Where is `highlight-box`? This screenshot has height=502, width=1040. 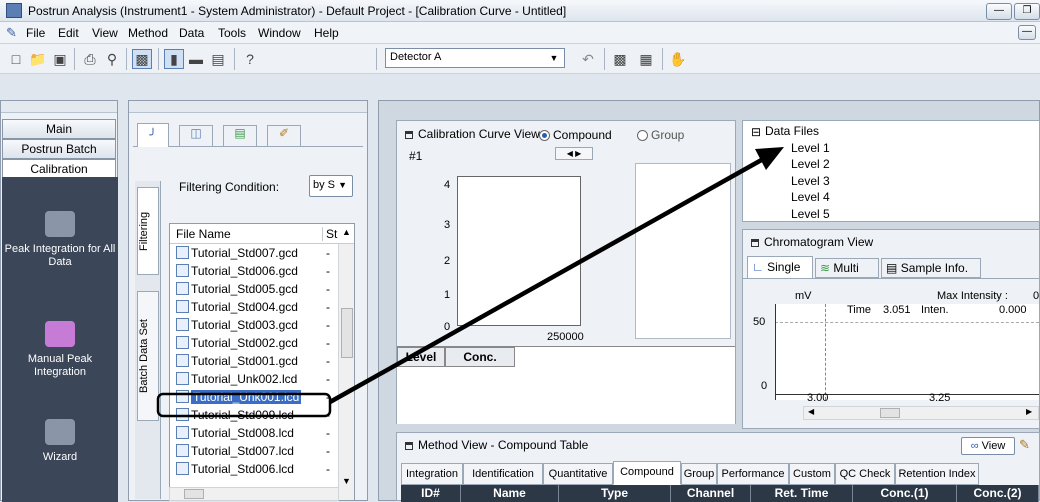
highlight-box is located at coordinates (244, 405).